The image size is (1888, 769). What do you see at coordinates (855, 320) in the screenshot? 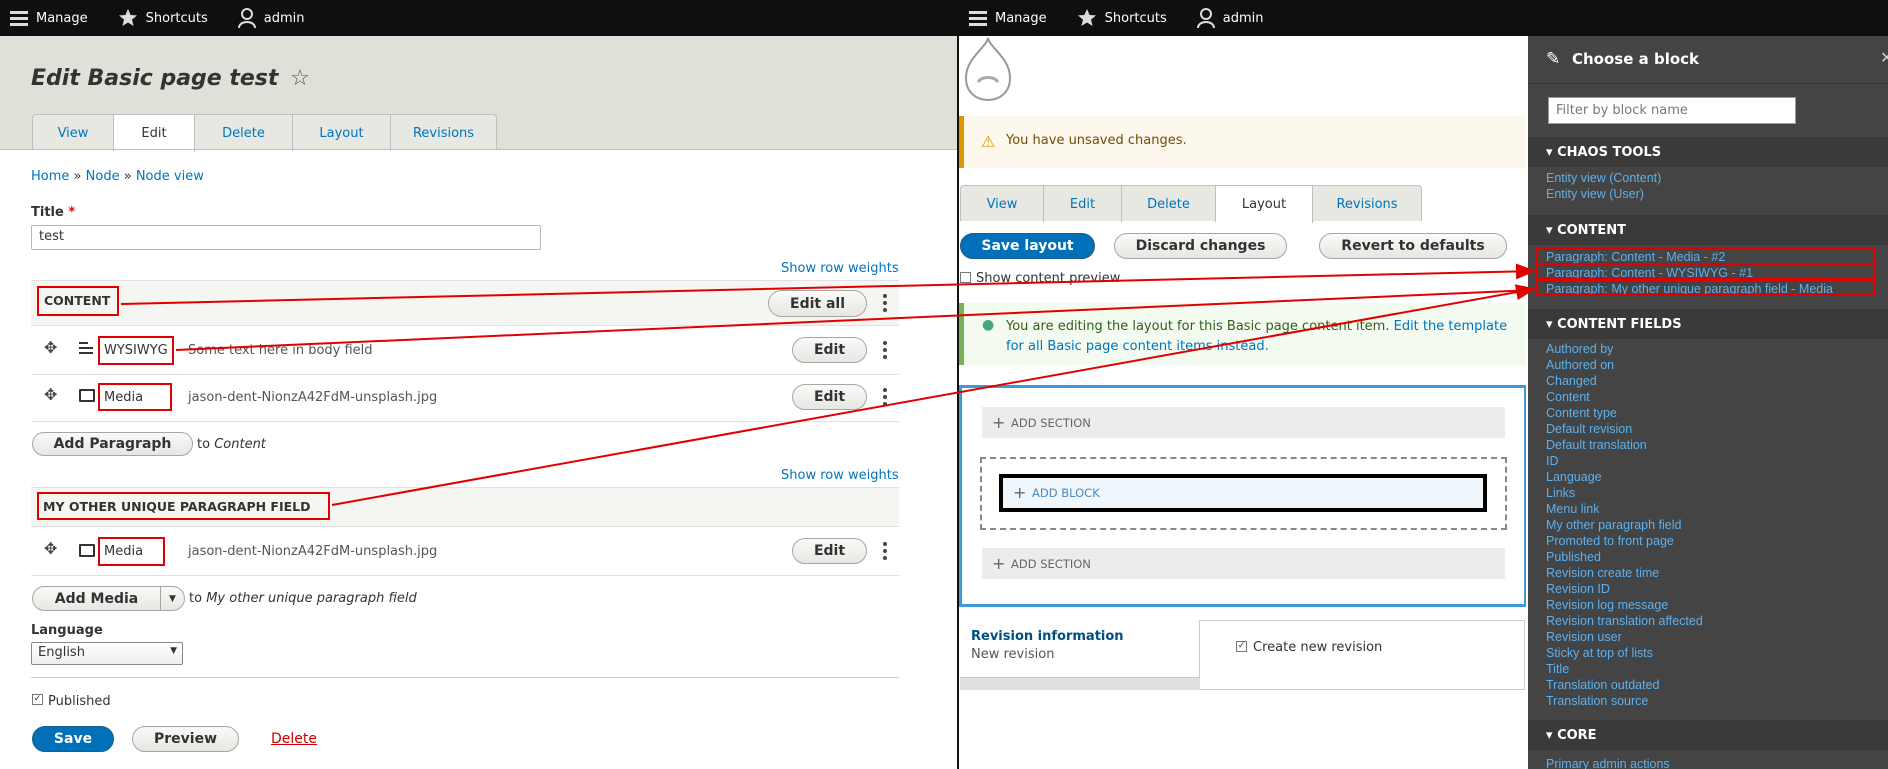
I see `arrow-wysiwyg-to-block` at bounding box center [855, 320].